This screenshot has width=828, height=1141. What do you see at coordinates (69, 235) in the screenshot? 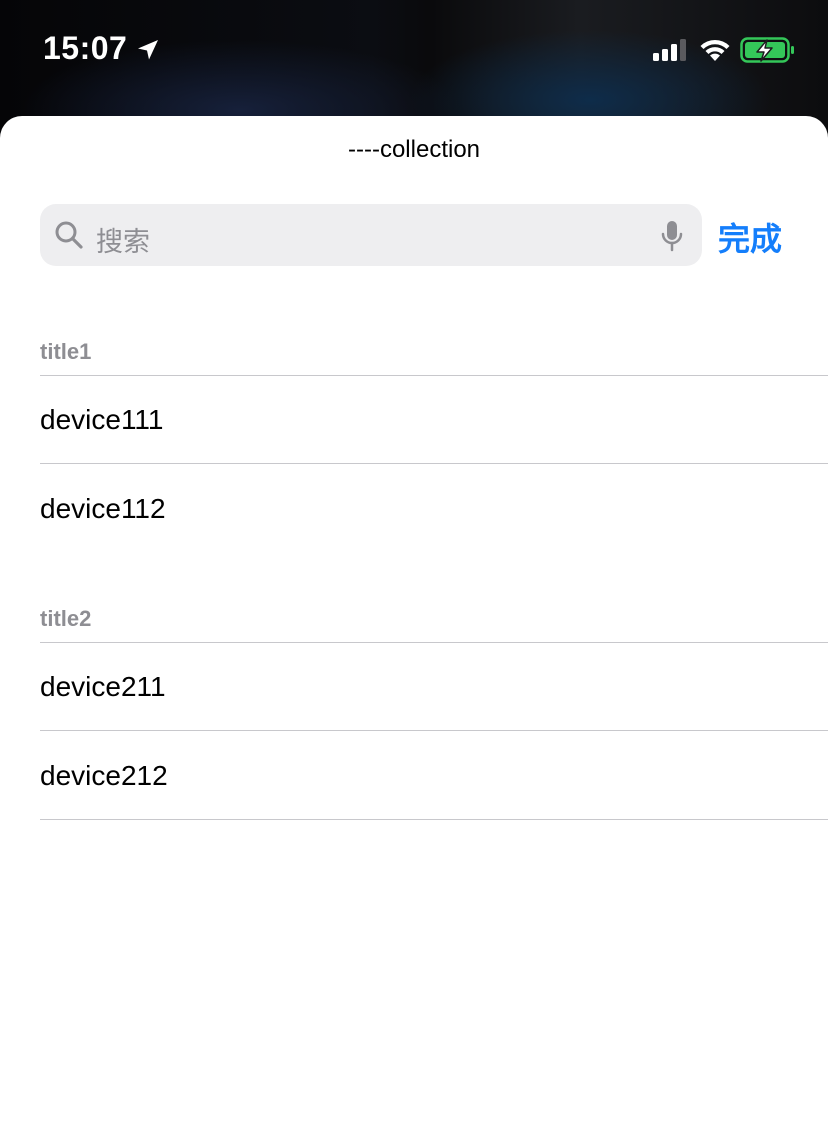
I see `search-icon` at bounding box center [69, 235].